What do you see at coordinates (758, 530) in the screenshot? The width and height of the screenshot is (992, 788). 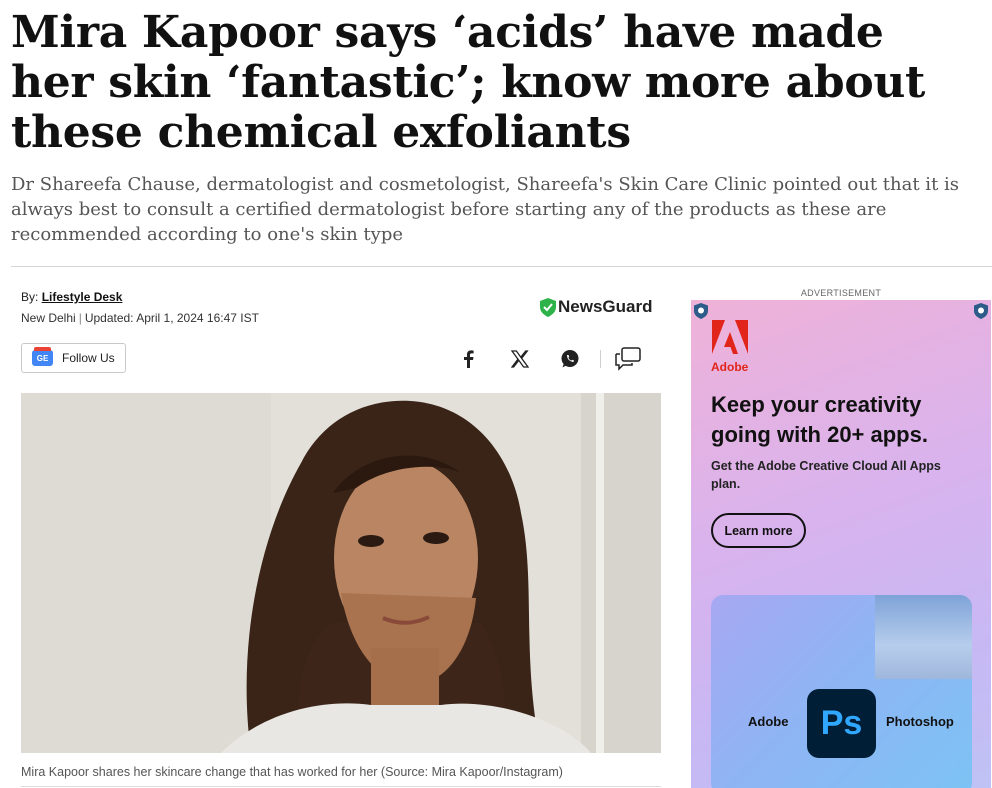 I see `learn-more-button: Learn more` at bounding box center [758, 530].